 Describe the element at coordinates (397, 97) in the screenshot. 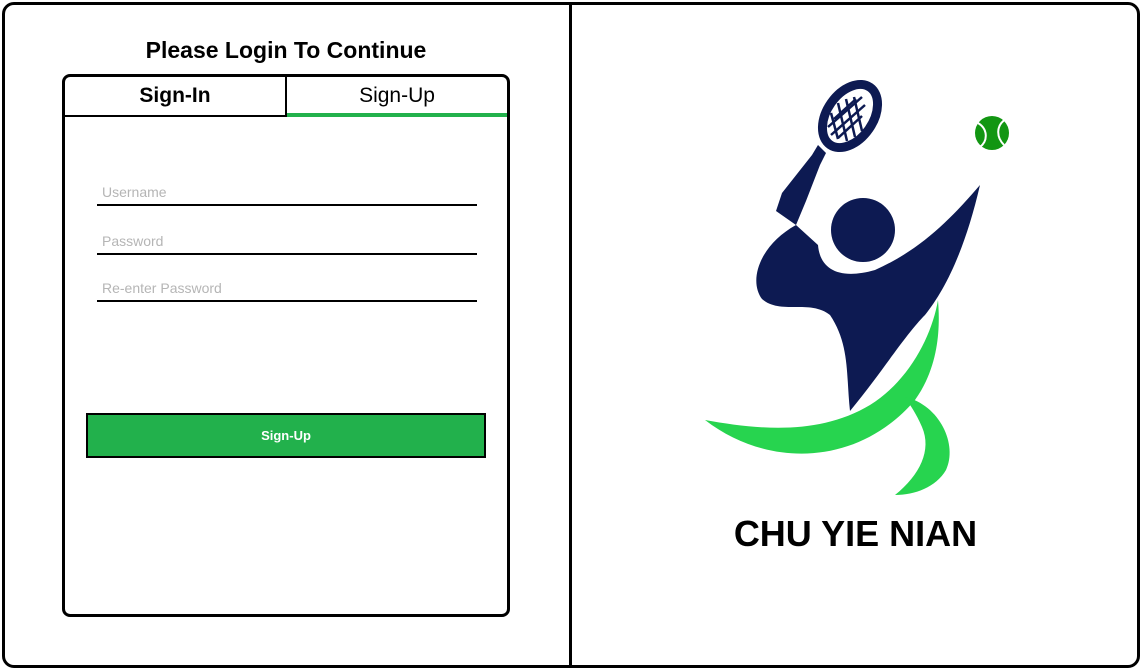

I see `tab-sign-up: Sign-Up` at that location.